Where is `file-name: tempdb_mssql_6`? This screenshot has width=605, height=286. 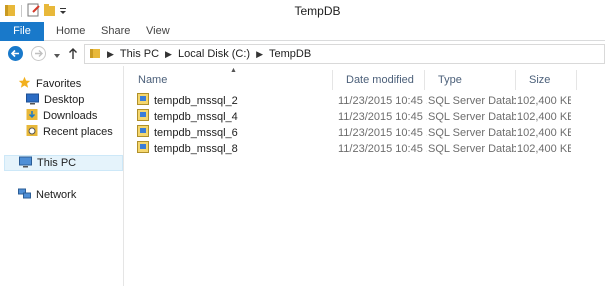
file-name: tempdb_mssql_6 is located at coordinates (196, 133).